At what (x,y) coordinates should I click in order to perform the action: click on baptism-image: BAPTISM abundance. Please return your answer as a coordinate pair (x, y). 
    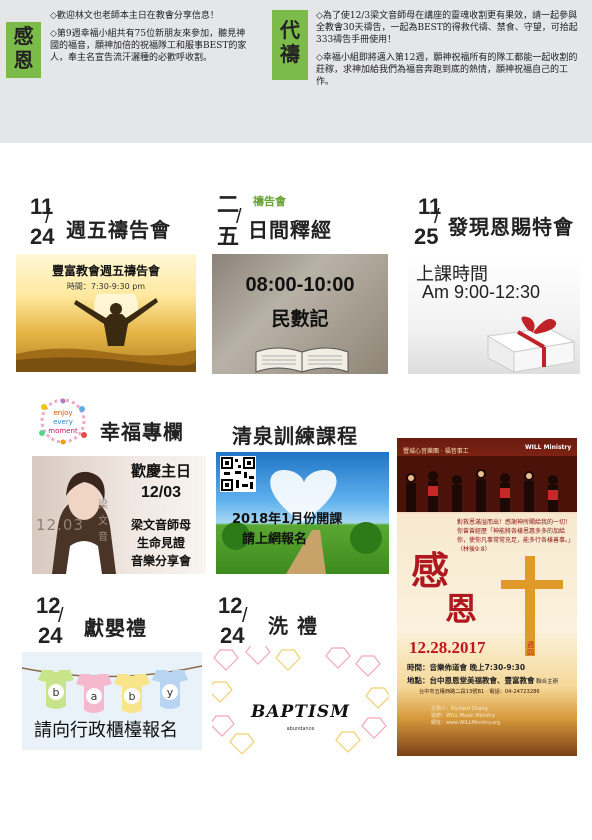
    Looking at the image, I should click on (300, 700).